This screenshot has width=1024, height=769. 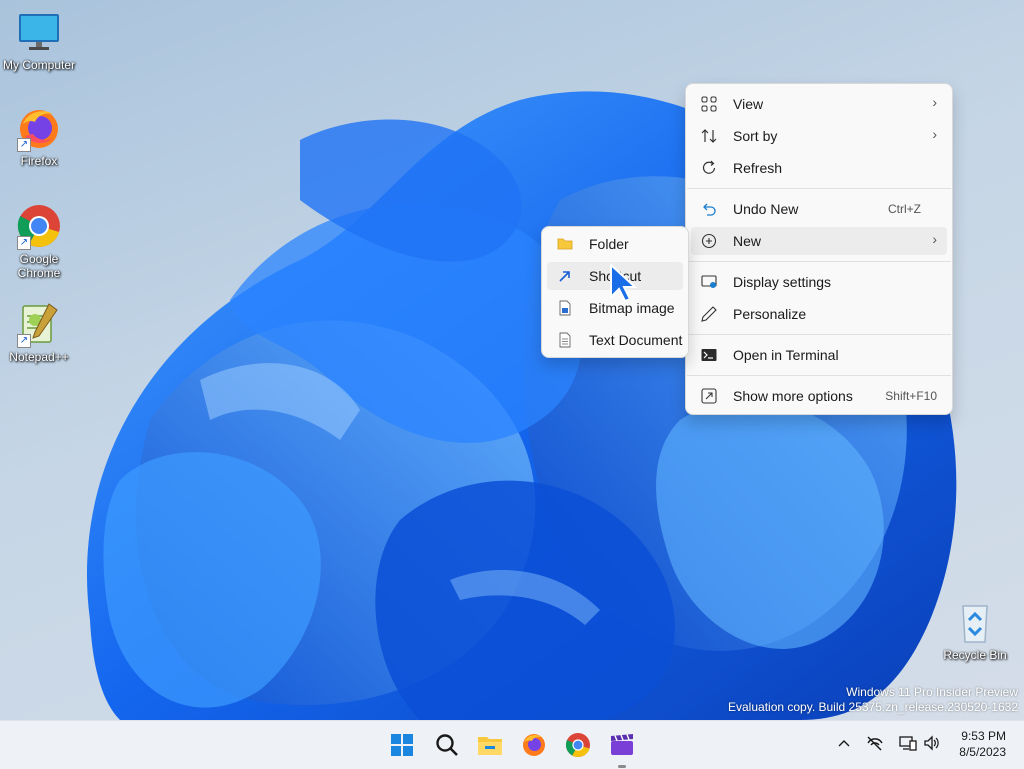 What do you see at coordinates (39, 161) in the screenshot?
I see `desktop-icon-label: Firefox` at bounding box center [39, 161].